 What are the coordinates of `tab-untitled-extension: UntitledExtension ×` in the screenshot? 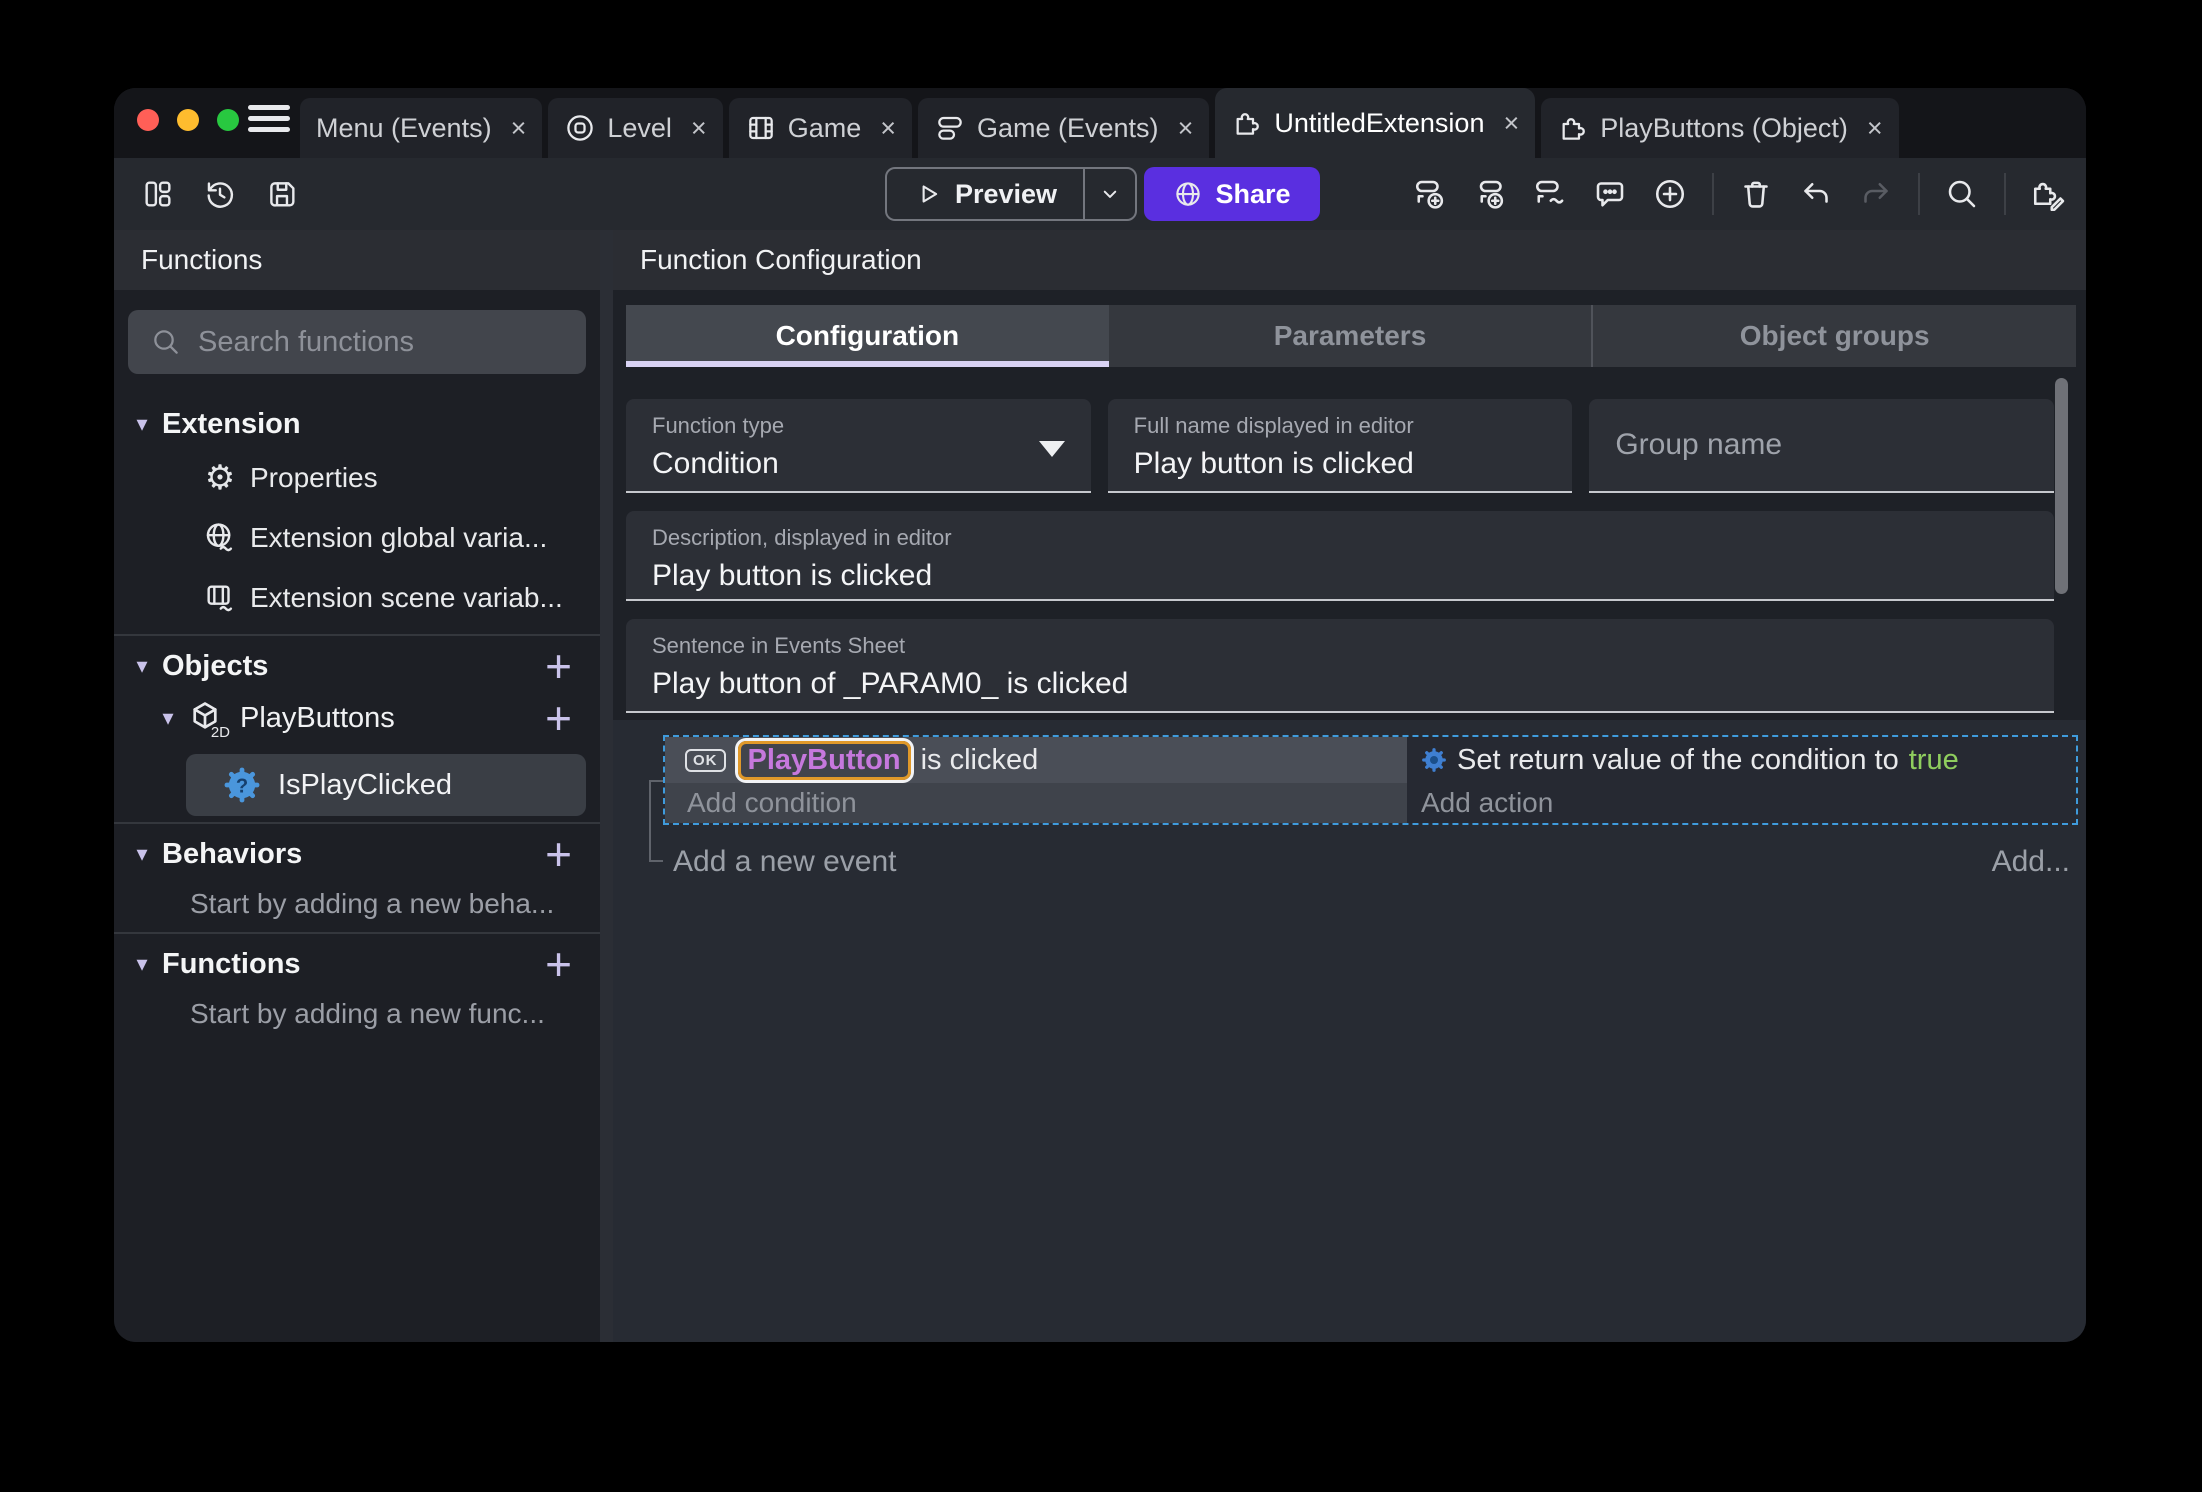 It's located at (1375, 123).